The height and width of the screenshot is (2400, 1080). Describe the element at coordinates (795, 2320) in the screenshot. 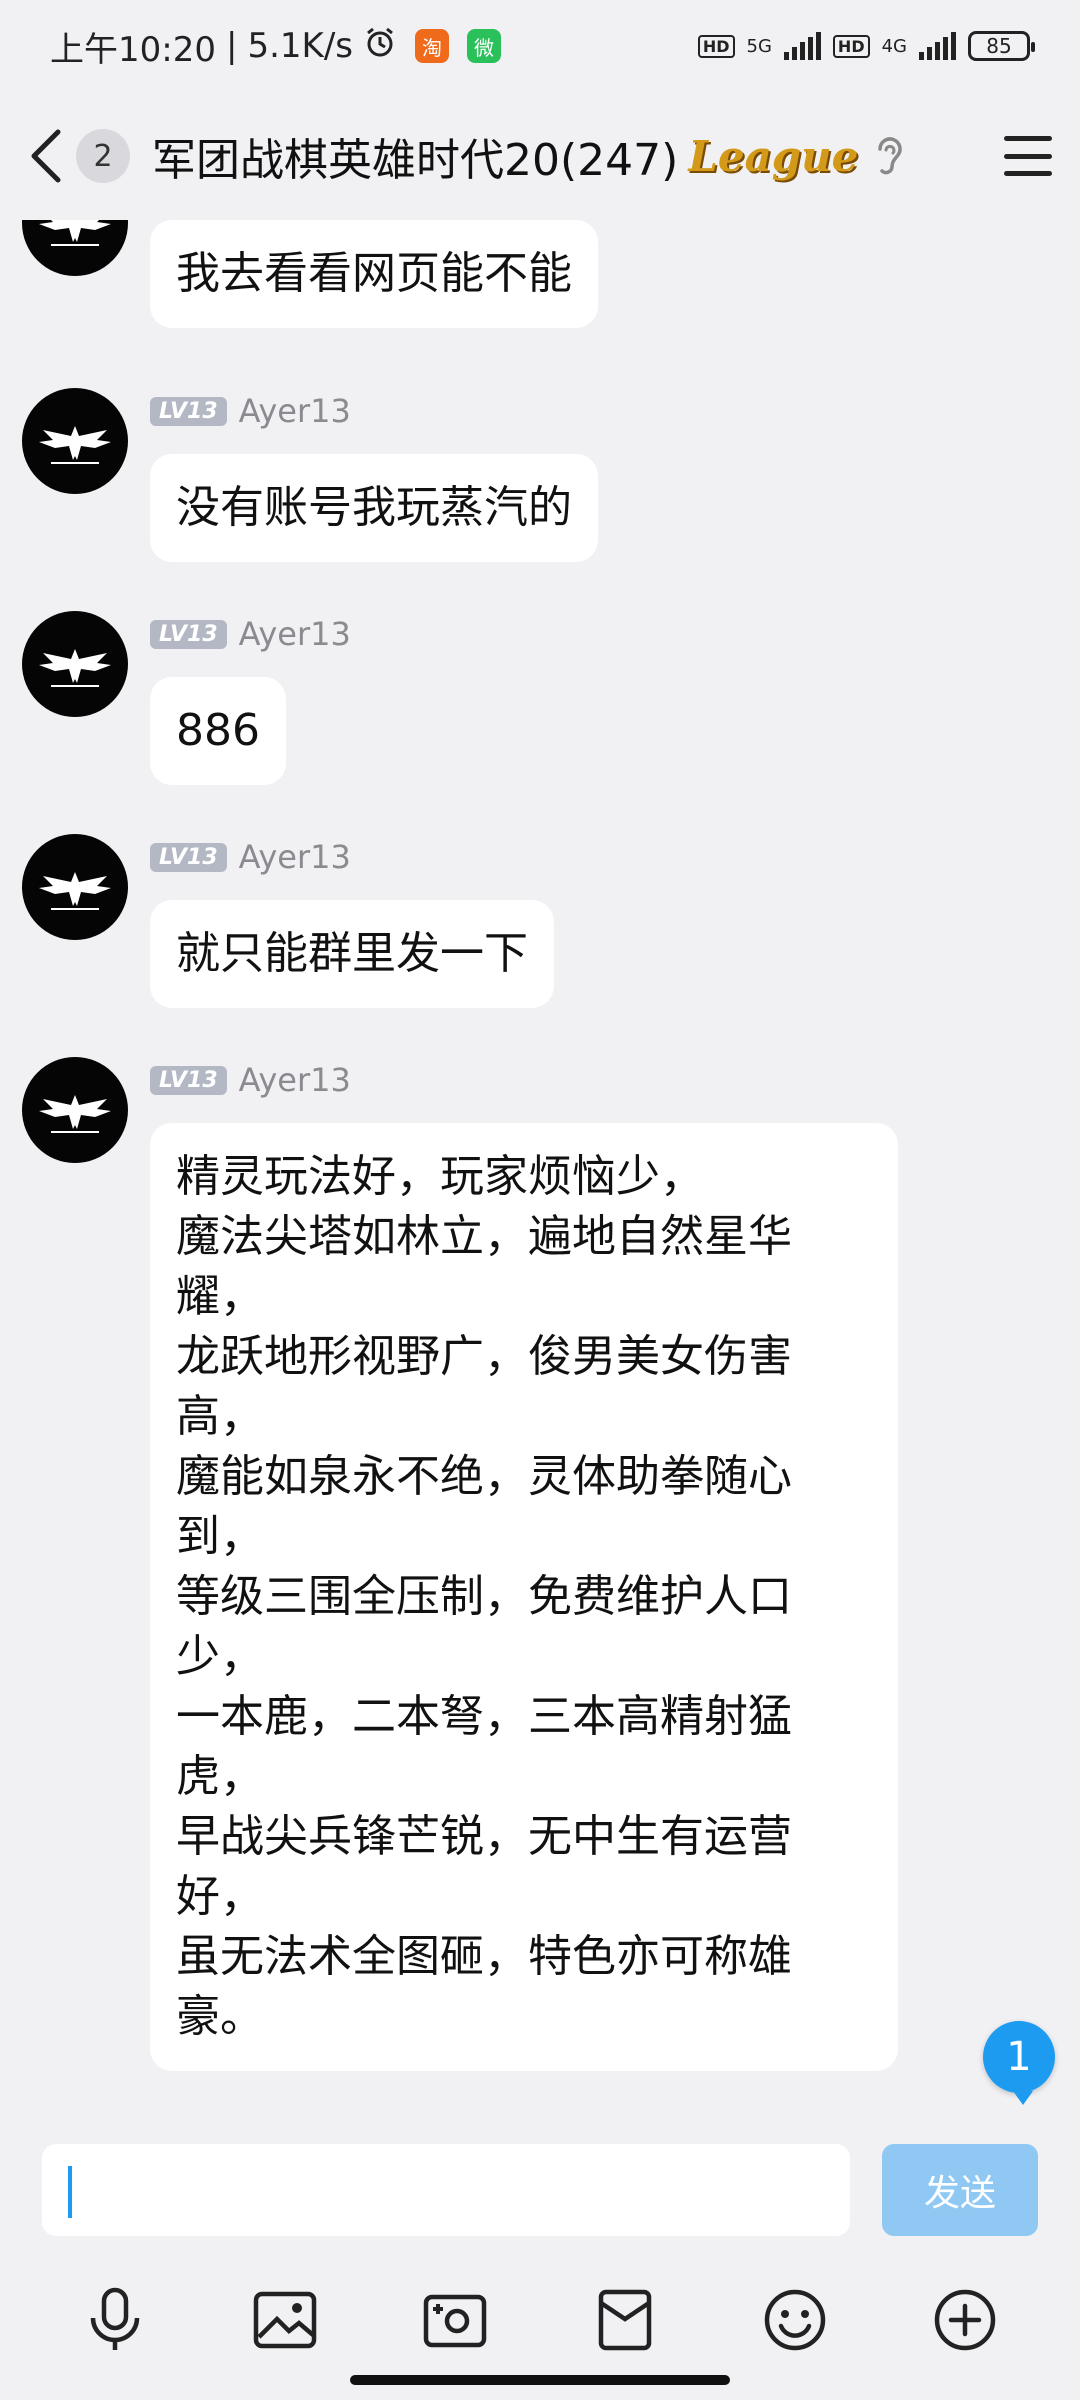

I see `emoji-icon` at that location.